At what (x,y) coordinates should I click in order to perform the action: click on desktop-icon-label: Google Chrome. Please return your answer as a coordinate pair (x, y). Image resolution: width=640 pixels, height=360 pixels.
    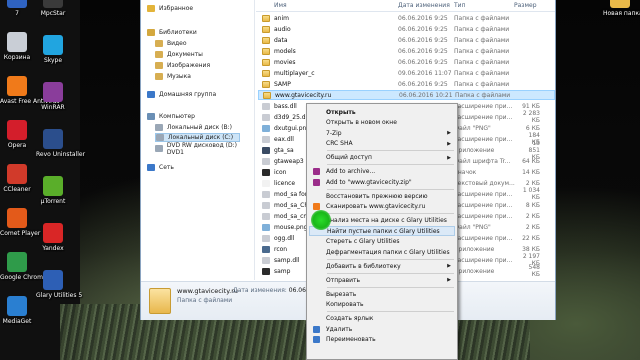
    Looking at the image, I should click on (23, 277).